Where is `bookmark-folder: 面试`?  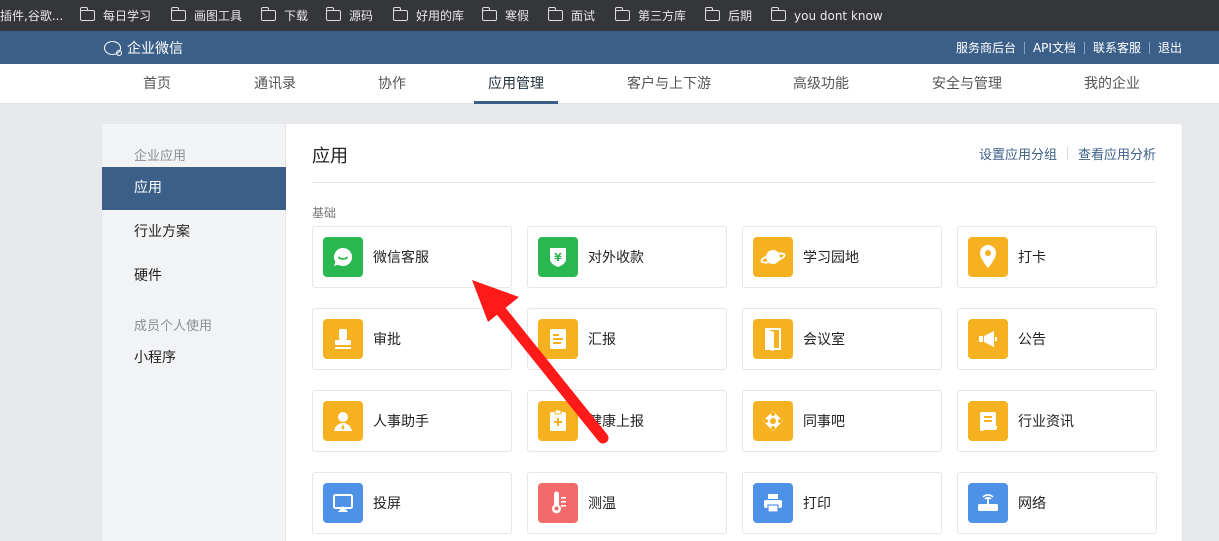 bookmark-folder: 面试 is located at coordinates (571, 15).